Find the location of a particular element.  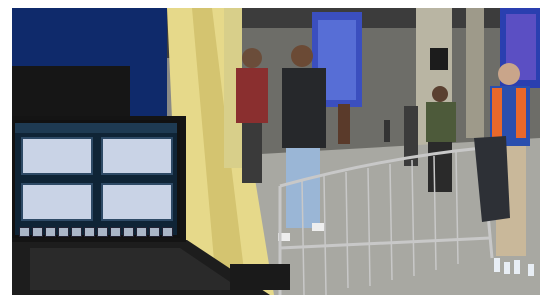

laptop-screen is located at coordinates (96, 179).